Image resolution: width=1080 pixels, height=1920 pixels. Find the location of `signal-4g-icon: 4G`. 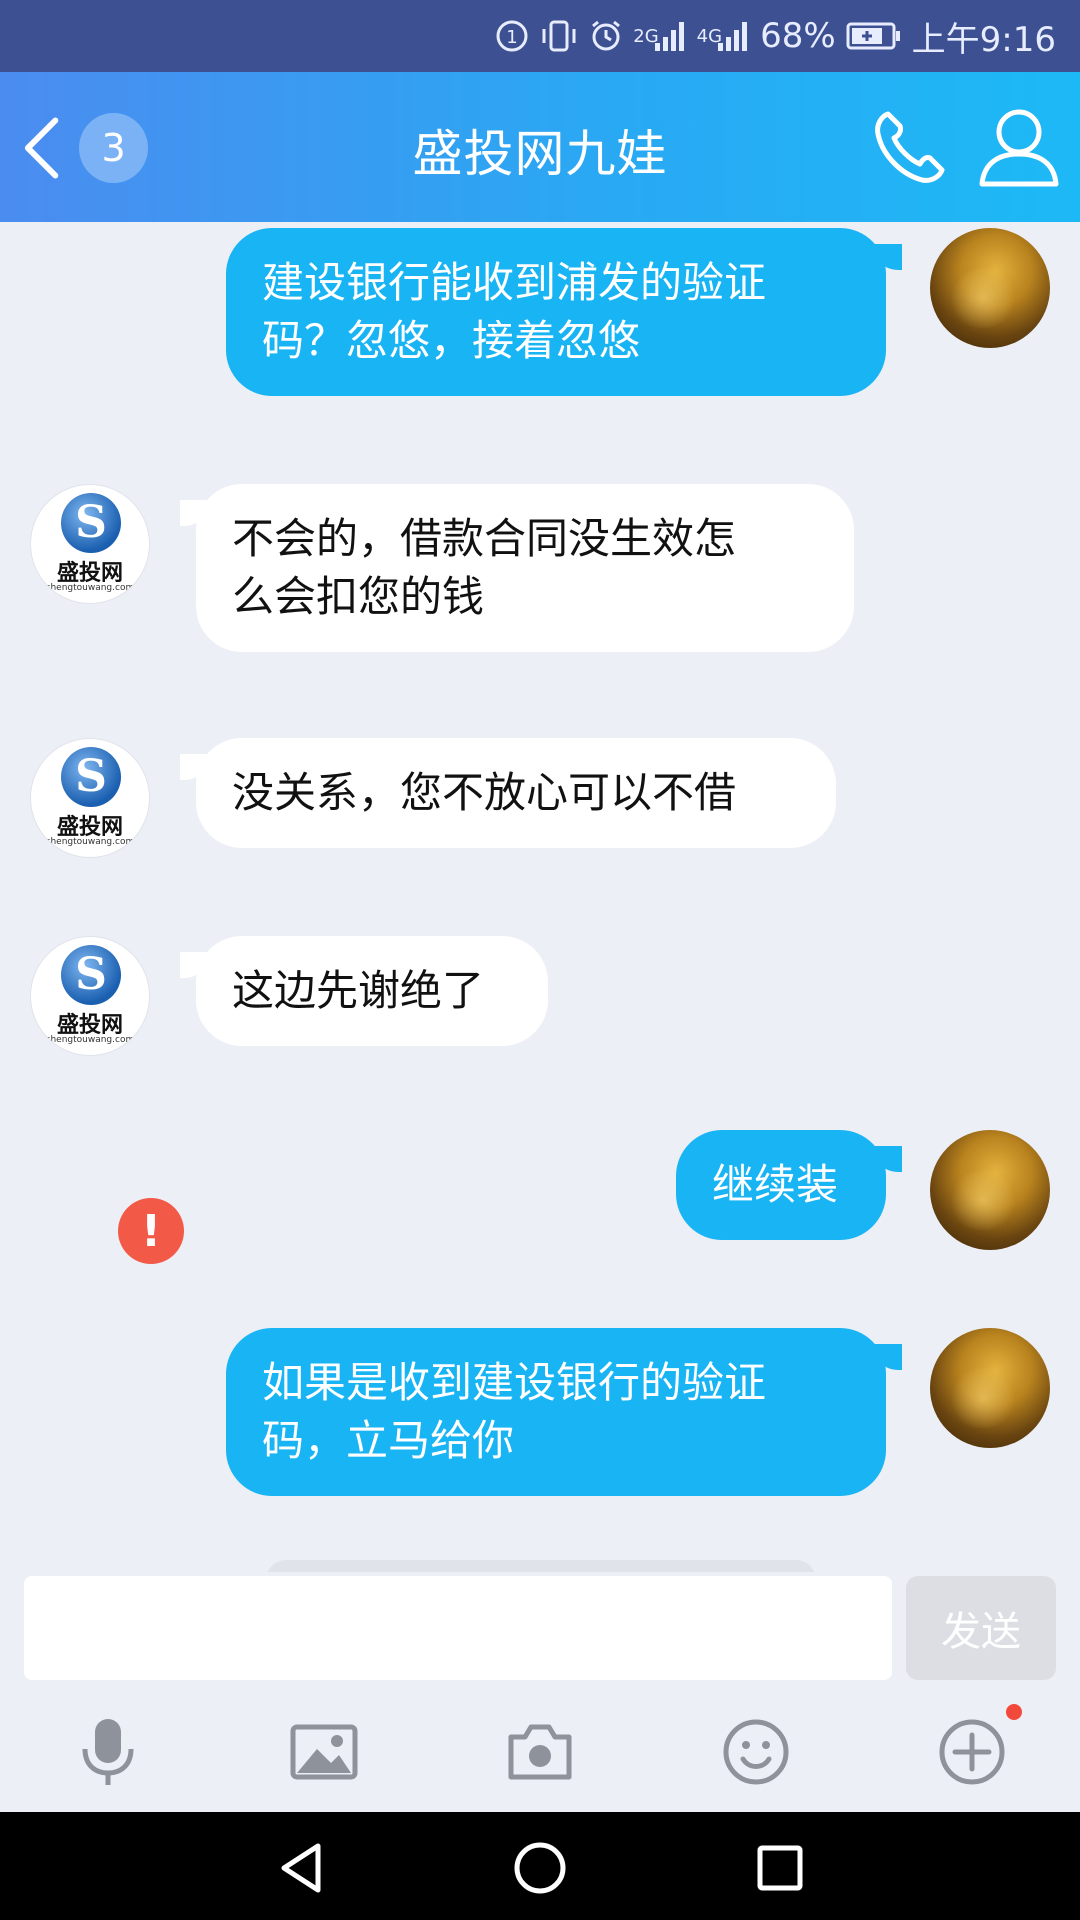

signal-4g-icon: 4G is located at coordinates (723, 36).